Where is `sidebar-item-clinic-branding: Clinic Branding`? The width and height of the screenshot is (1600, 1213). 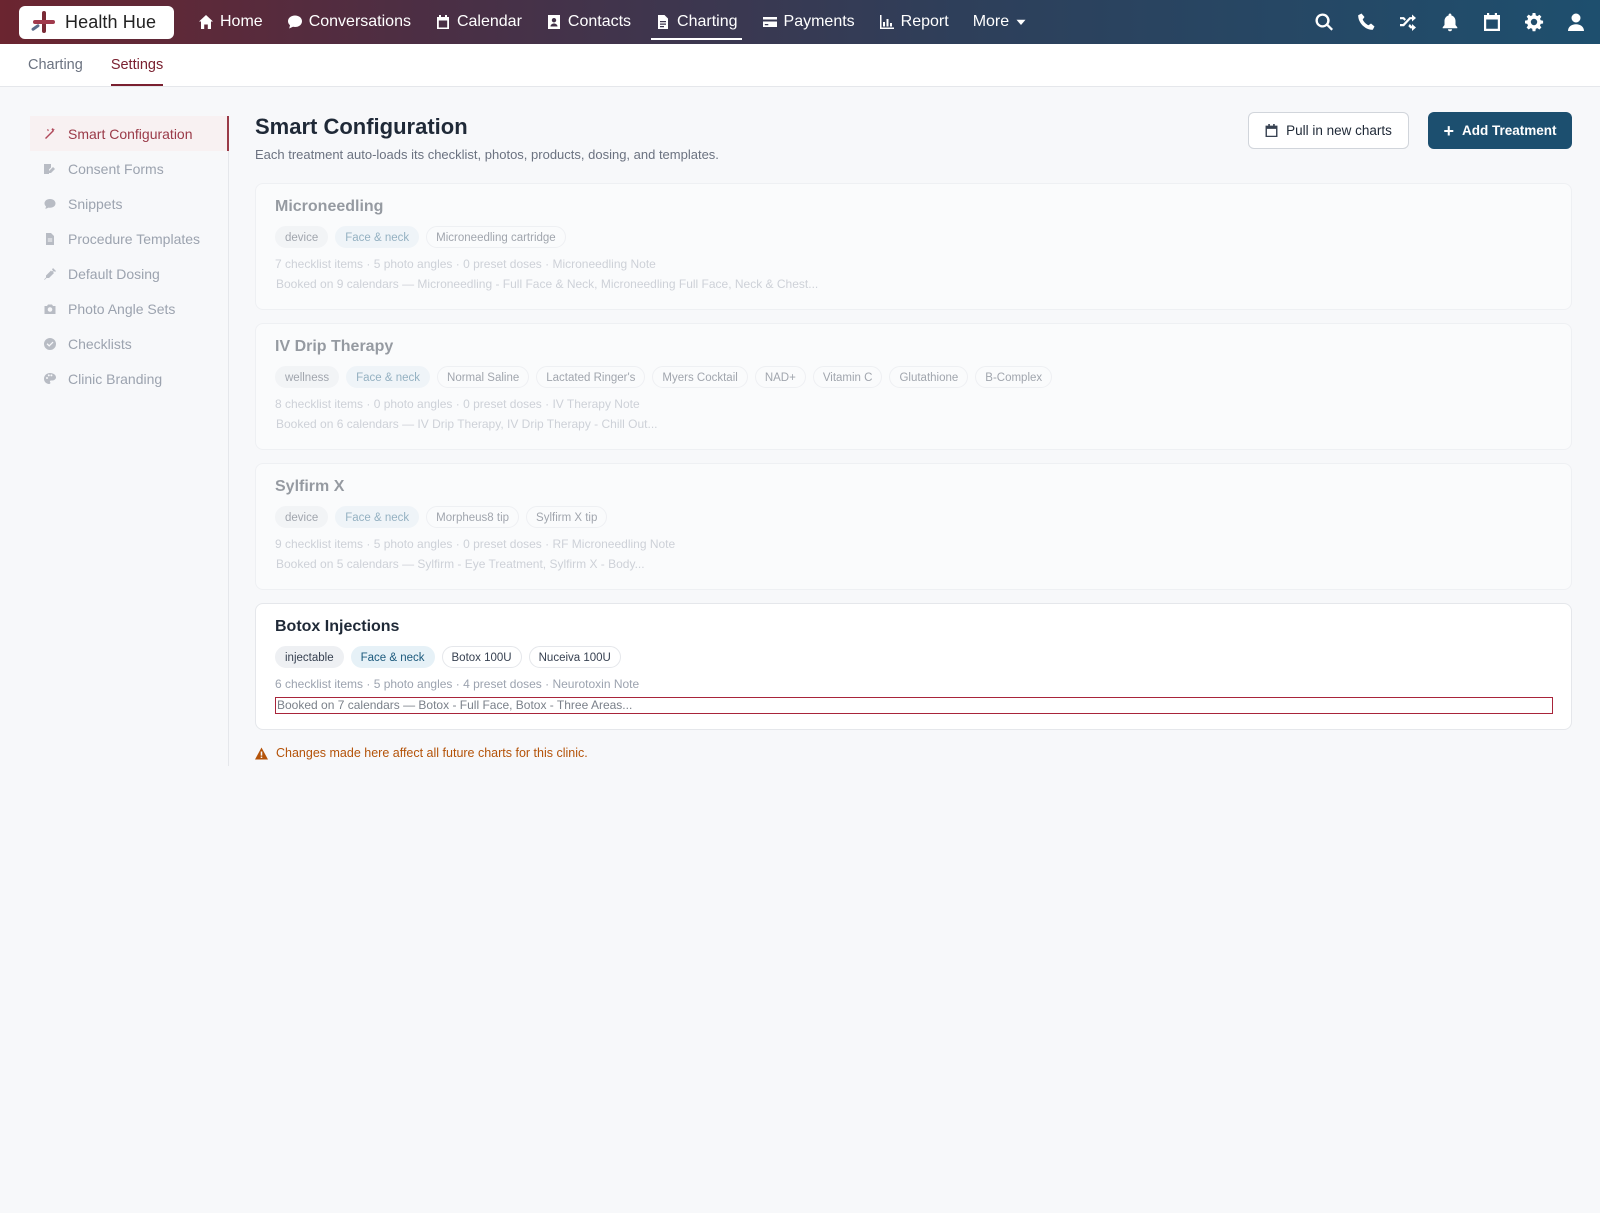 sidebar-item-clinic-branding: Clinic Branding is located at coordinates (129, 378).